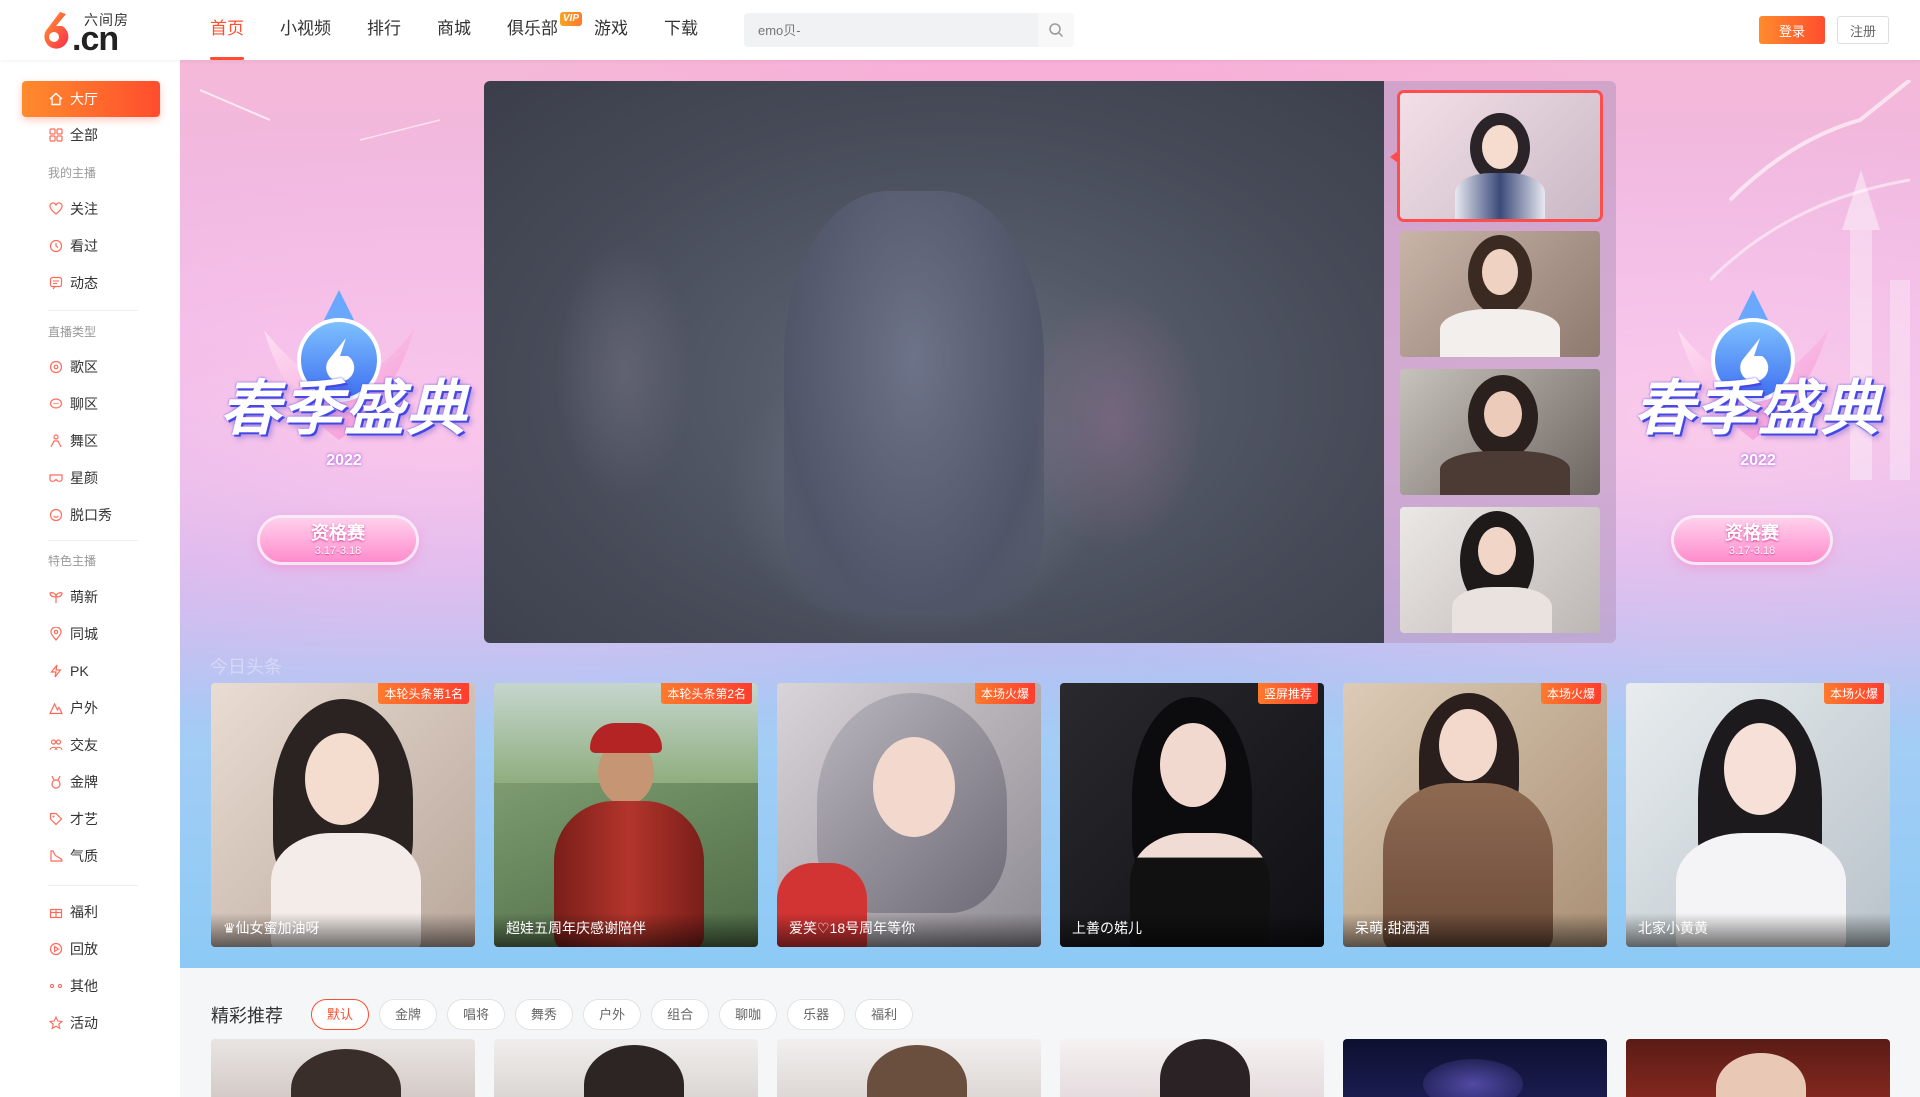 The width and height of the screenshot is (1920, 1097). Describe the element at coordinates (91, 1023) in the screenshot. I see `sidebar-item-events: 活动` at that location.